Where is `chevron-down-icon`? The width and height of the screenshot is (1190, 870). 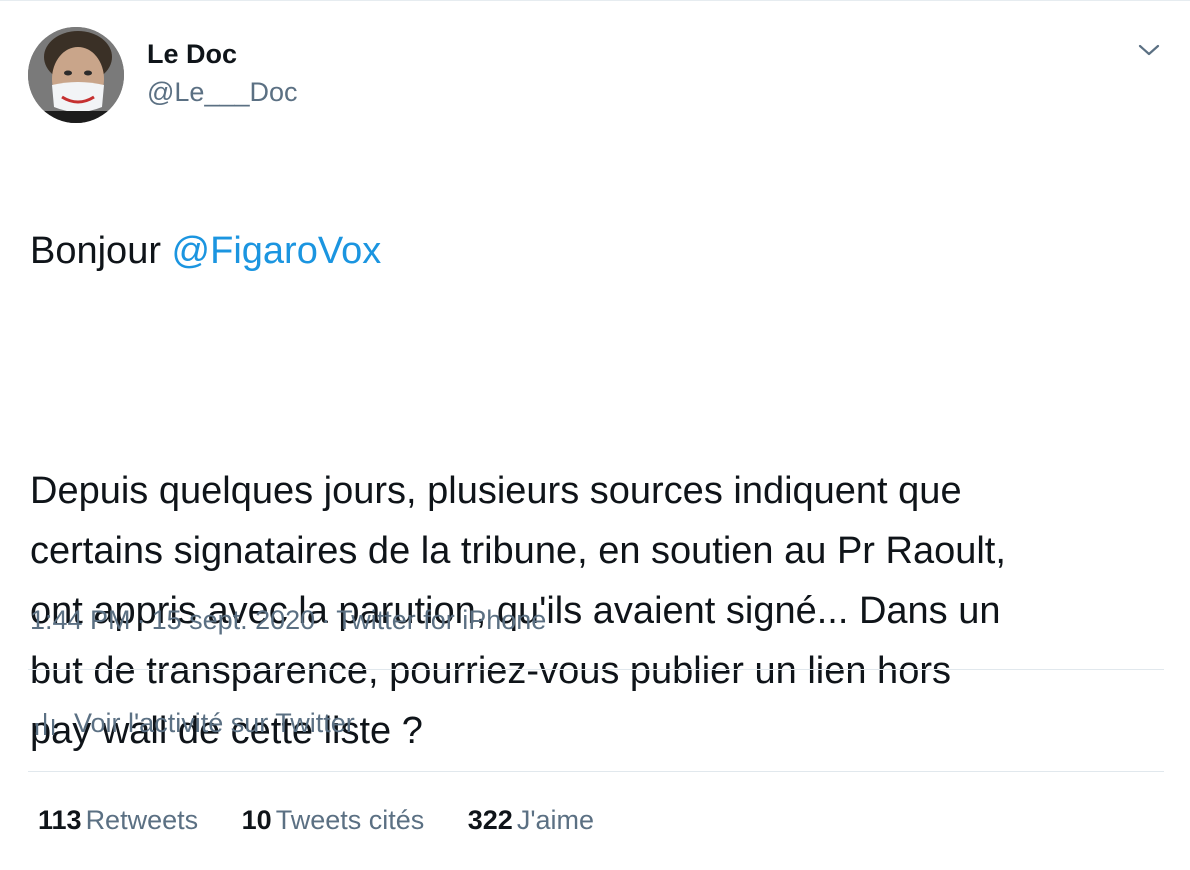 chevron-down-icon is located at coordinates (1149, 50).